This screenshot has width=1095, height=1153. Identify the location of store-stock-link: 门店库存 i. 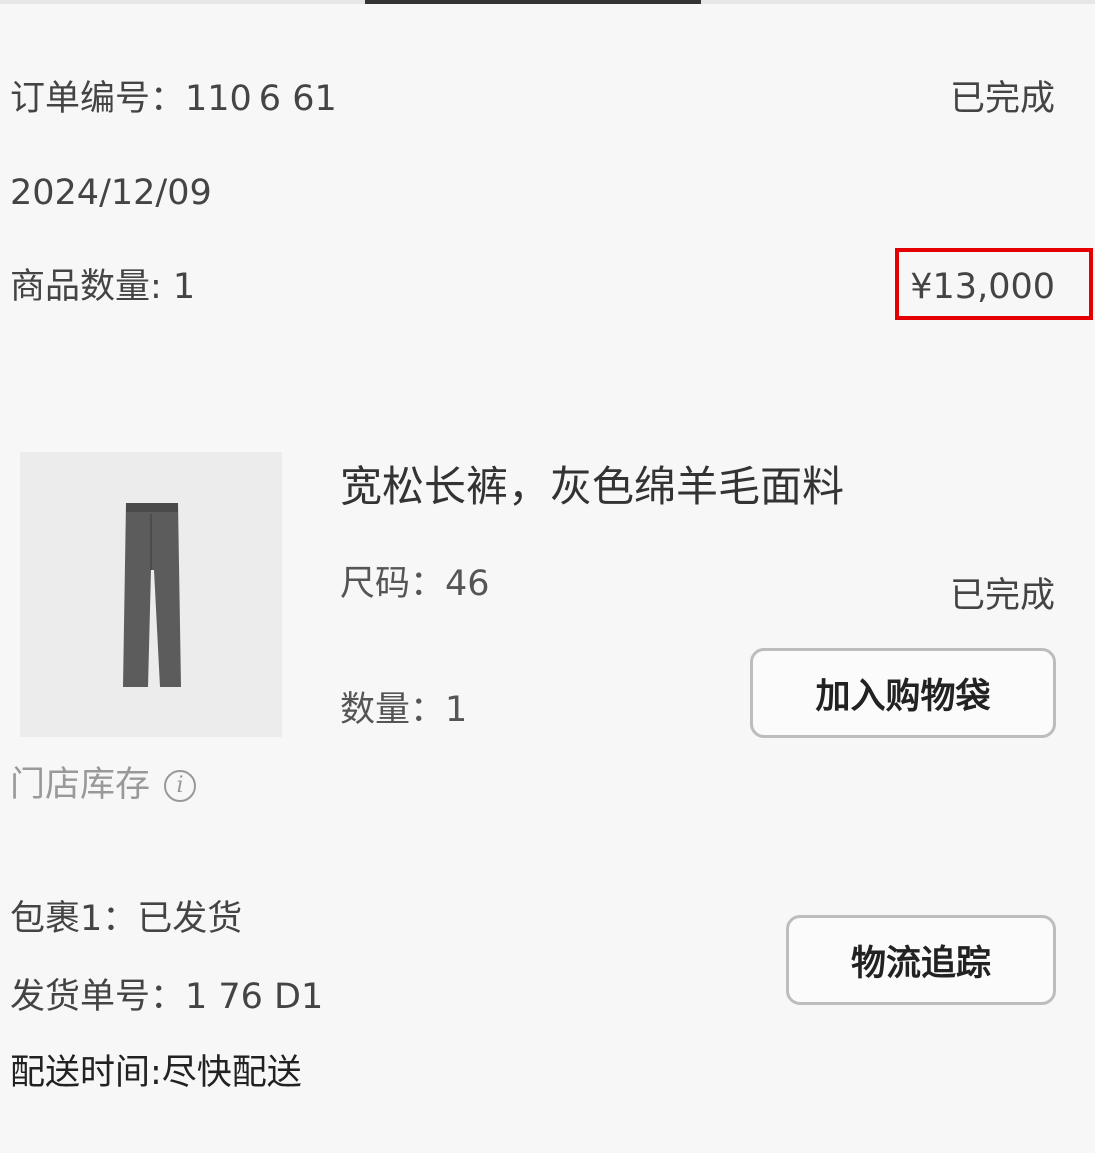
(103, 785).